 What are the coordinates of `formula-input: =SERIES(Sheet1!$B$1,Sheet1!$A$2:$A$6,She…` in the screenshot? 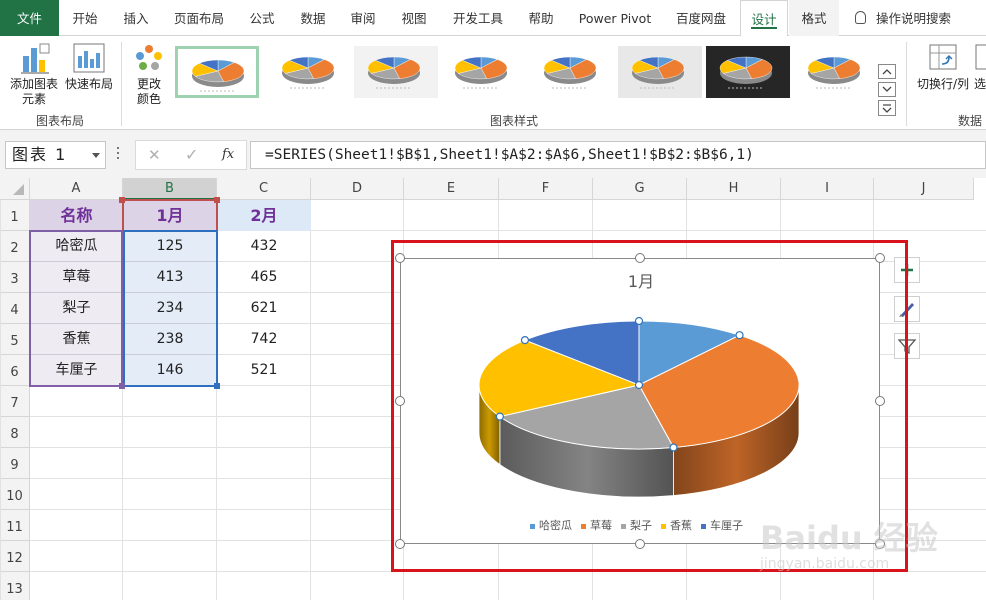 It's located at (618, 155).